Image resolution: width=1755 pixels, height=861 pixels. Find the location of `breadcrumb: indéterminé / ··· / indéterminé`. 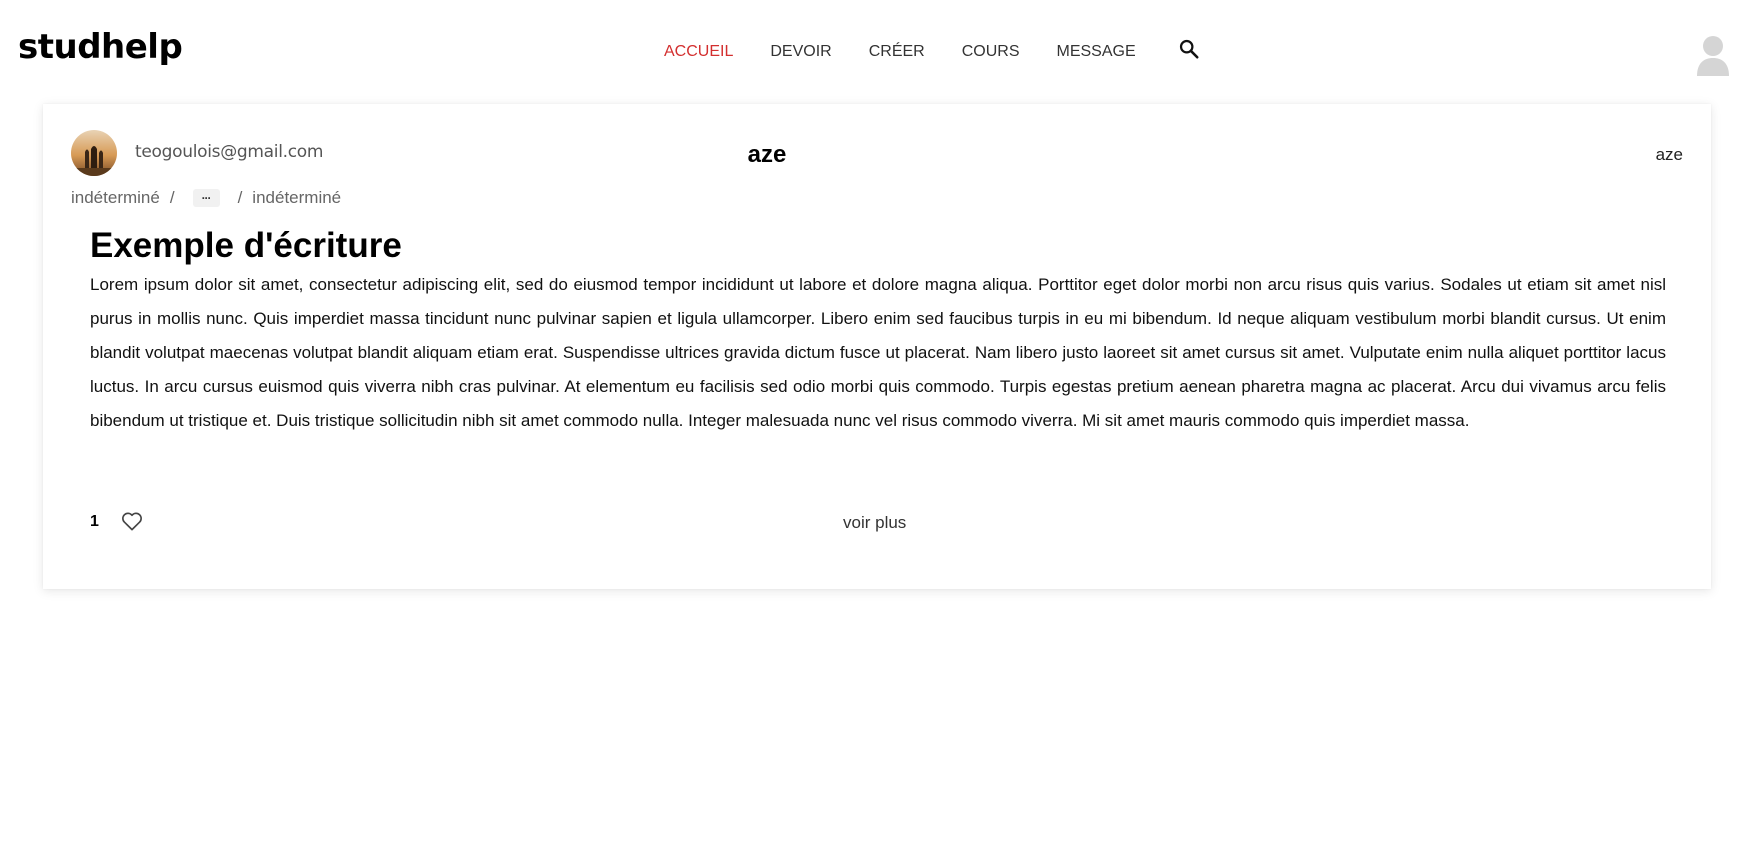

breadcrumb: indéterminé / ··· / indéterminé is located at coordinates (206, 198).